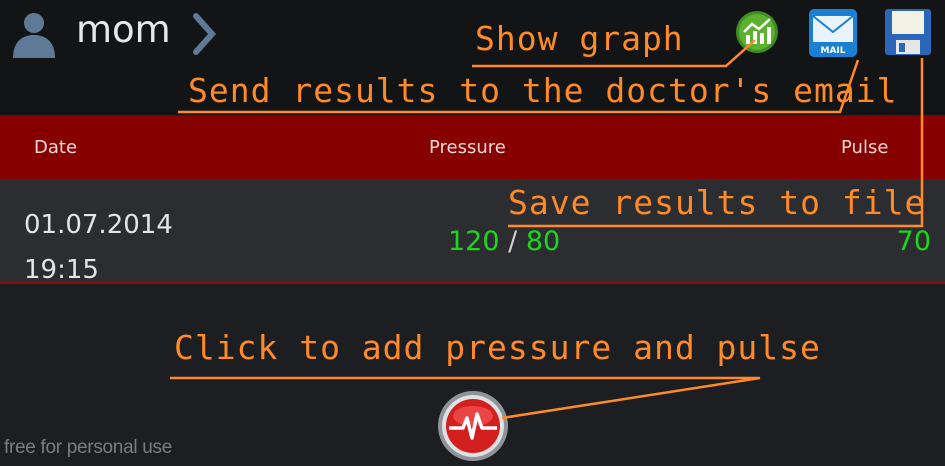  I want to click on profile-name: mom, so click(123, 30).